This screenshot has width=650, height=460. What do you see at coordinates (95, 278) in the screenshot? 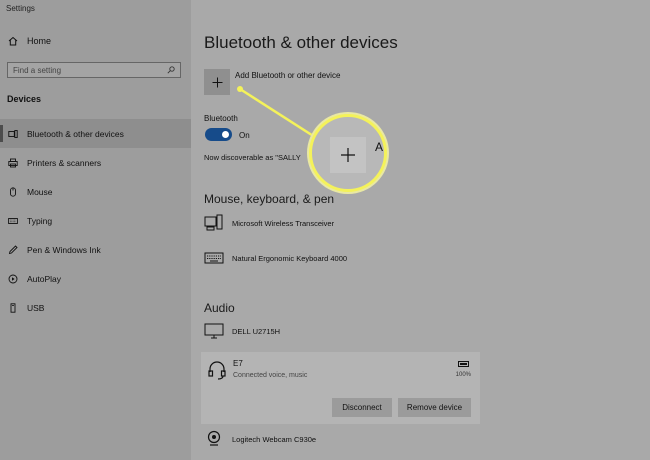
I see `sidebar-item-autoplay: AutoPlay` at bounding box center [95, 278].